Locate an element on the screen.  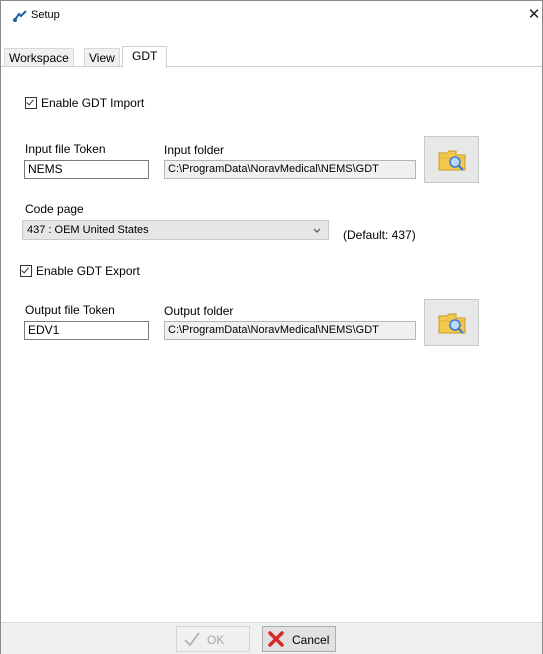
output-token-field: EDV1 is located at coordinates (86, 330).